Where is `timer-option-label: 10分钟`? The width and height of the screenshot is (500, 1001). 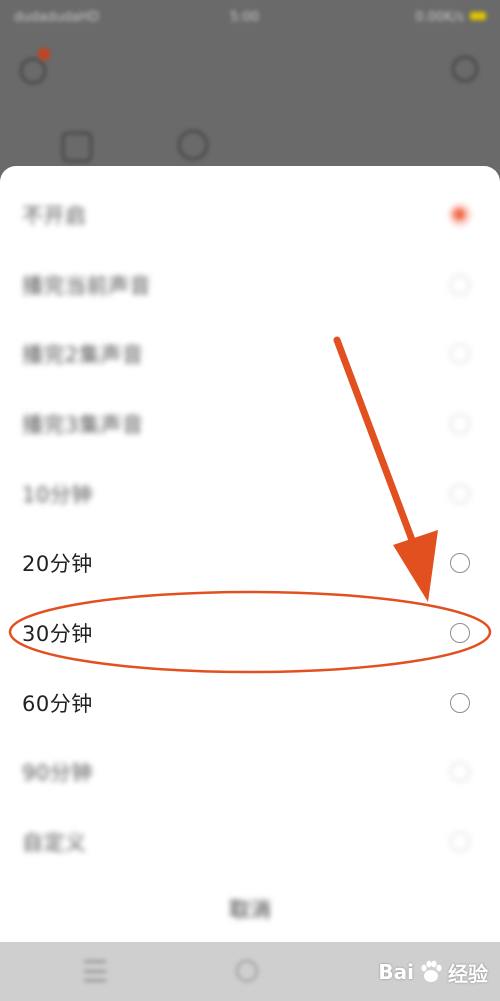
timer-option-label: 10分钟 is located at coordinates (57, 494).